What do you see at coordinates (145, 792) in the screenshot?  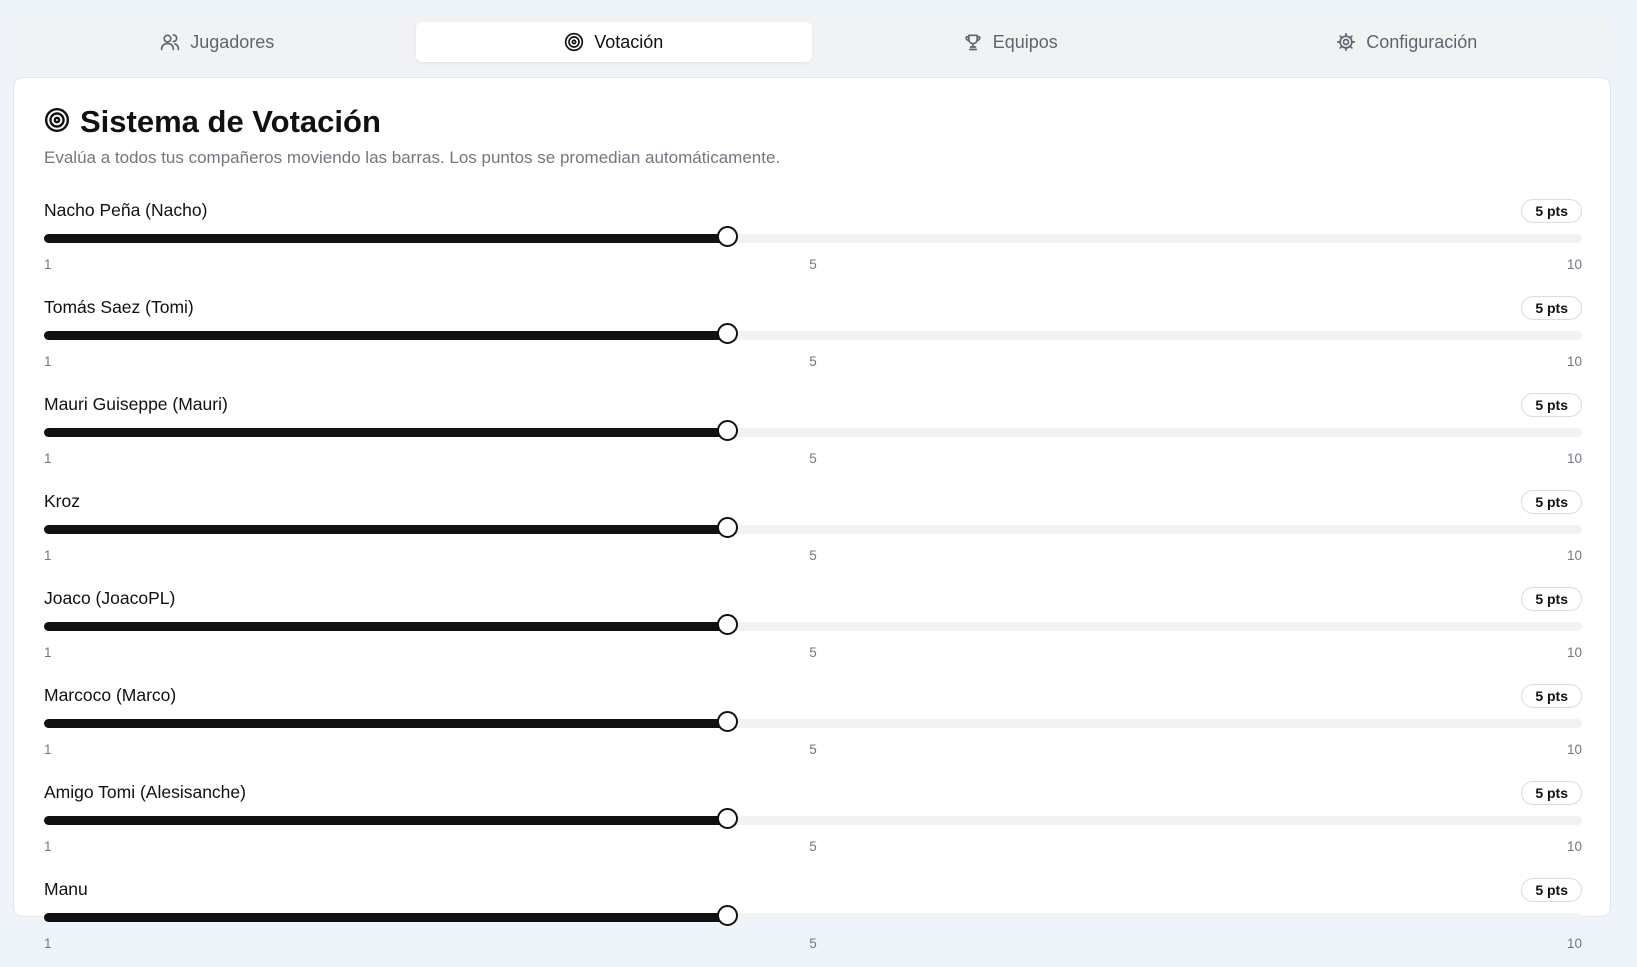 I see `player-name: Amigo Tomi (Alesisanche)` at bounding box center [145, 792].